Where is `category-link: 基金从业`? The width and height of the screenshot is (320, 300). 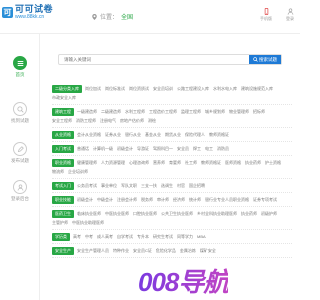 category-link: 基金从业 is located at coordinates (153, 134).